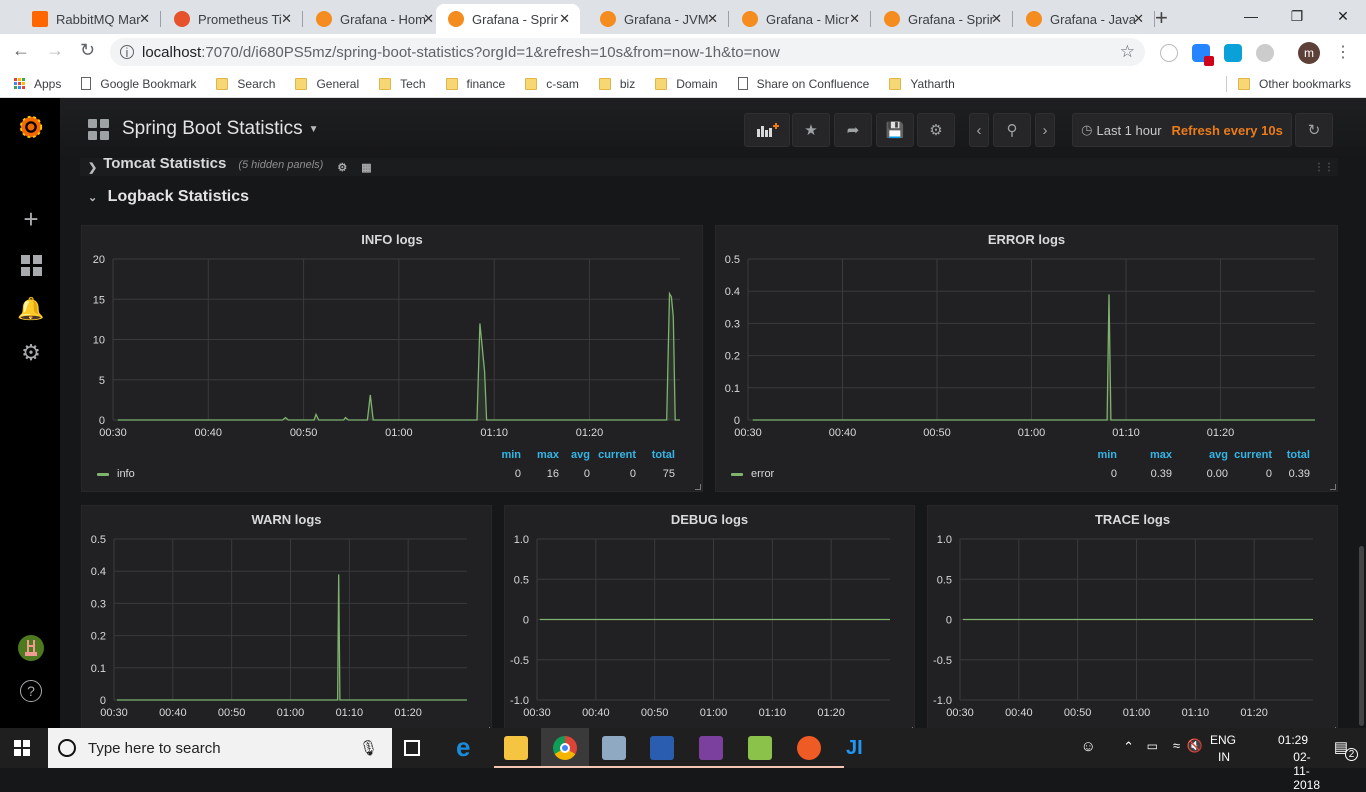  Describe the element at coordinates (1195, 746) in the screenshot. I see `volume-muted-icon: 🔇` at that location.